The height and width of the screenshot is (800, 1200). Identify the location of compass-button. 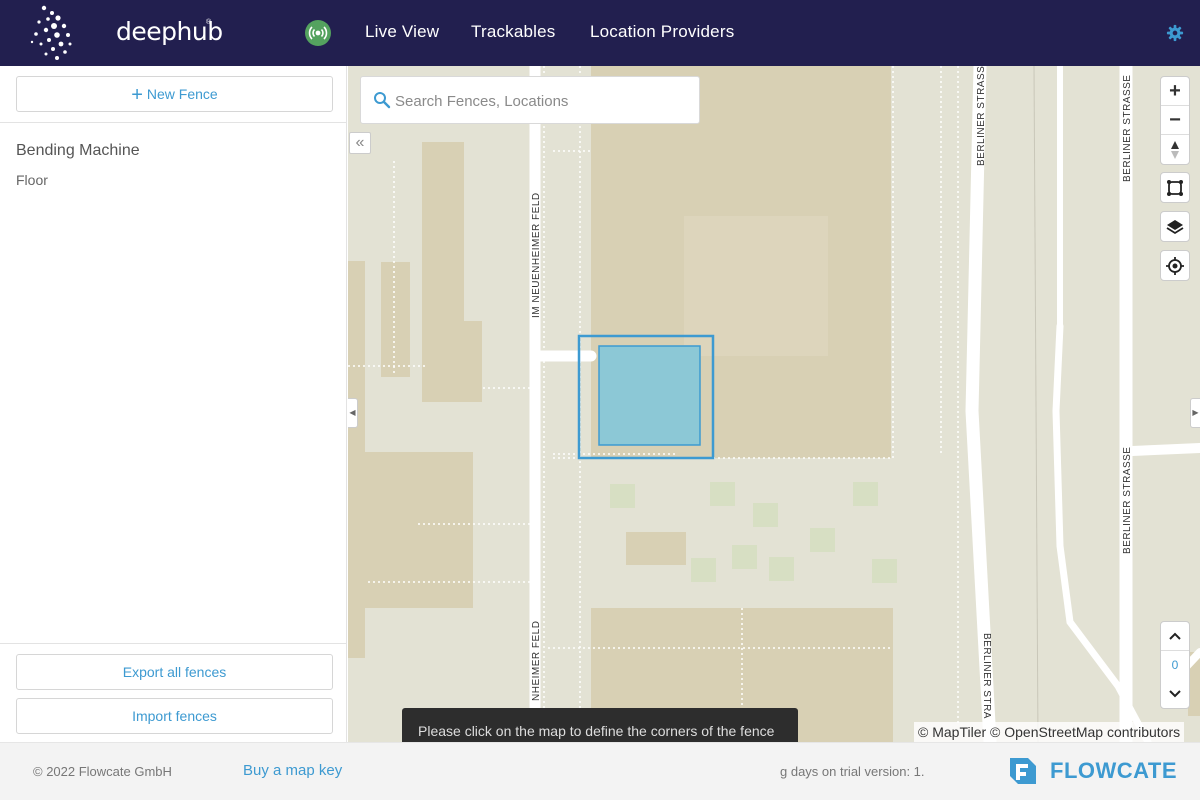
(1175, 149).